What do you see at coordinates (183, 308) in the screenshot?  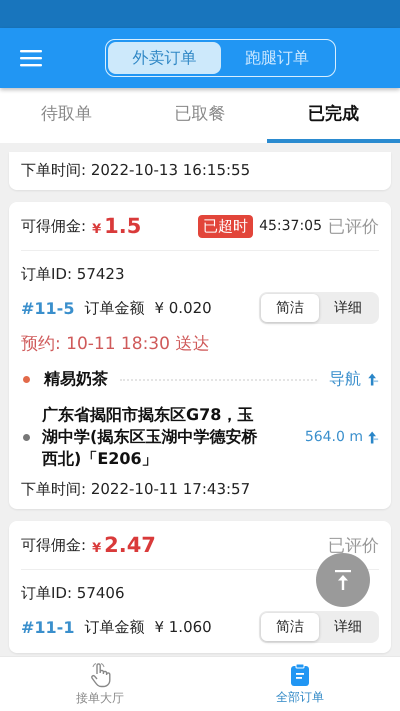 I see `order-amount: ¥ 0.020` at bounding box center [183, 308].